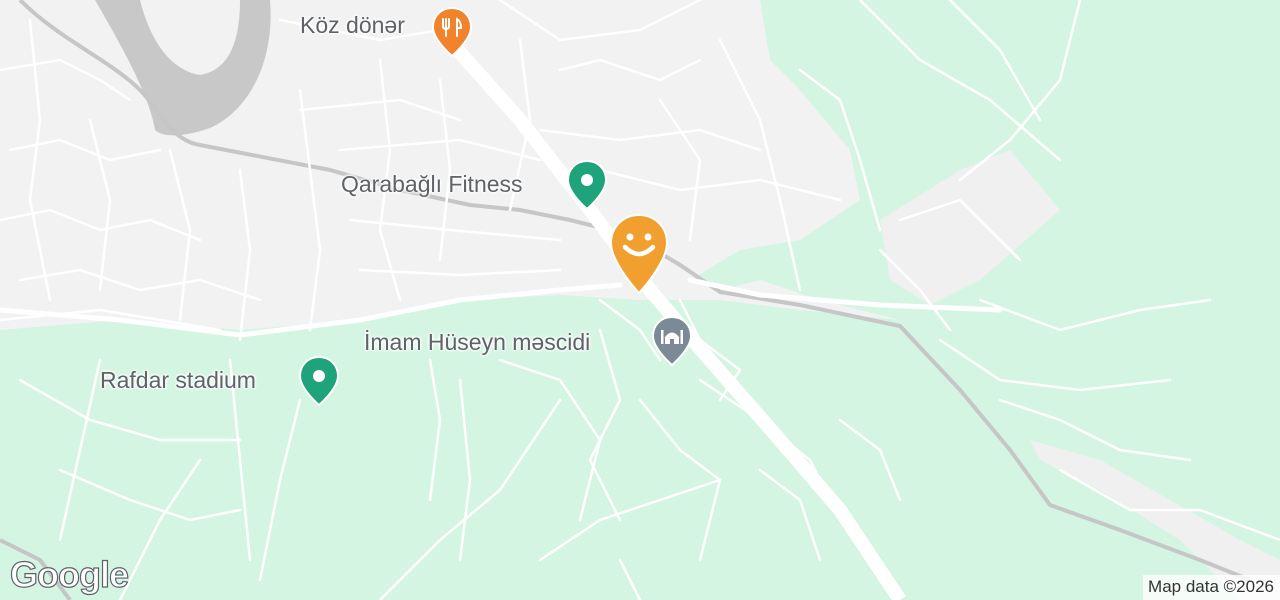  I want to click on poi-label: İmam Hüseyn məscidi, so click(477, 342).